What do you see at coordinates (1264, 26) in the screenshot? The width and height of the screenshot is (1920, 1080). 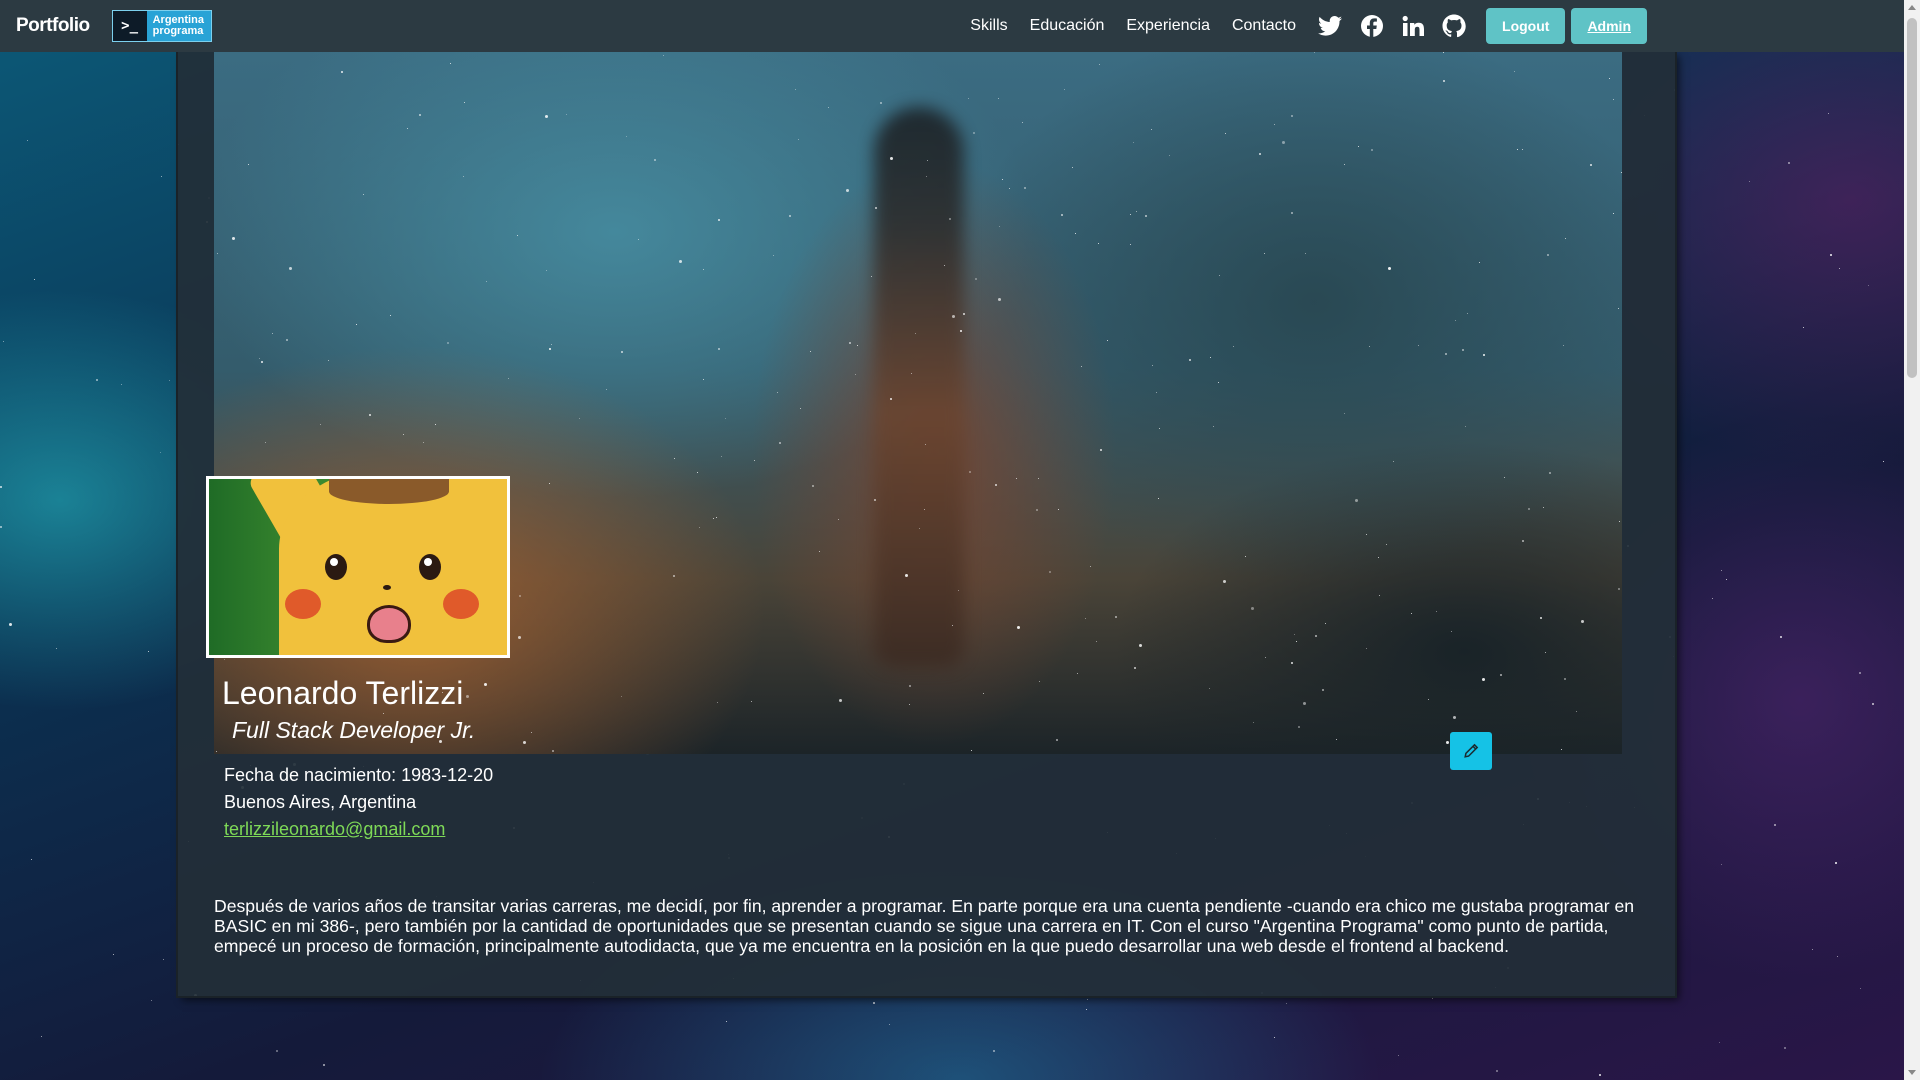 I see `nav-link-contacto: Contacto` at bounding box center [1264, 26].